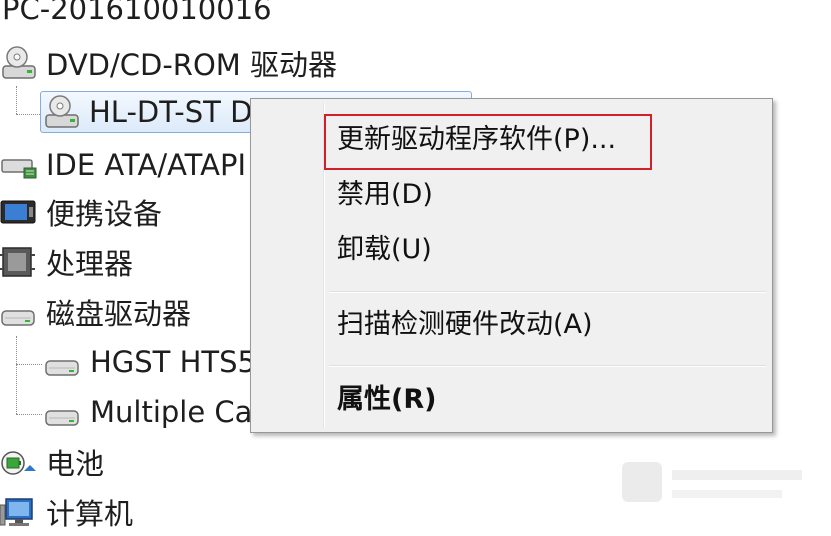 This screenshot has width=831, height=536. What do you see at coordinates (488, 142) in the screenshot?
I see `highlight-annotation-box` at bounding box center [488, 142].